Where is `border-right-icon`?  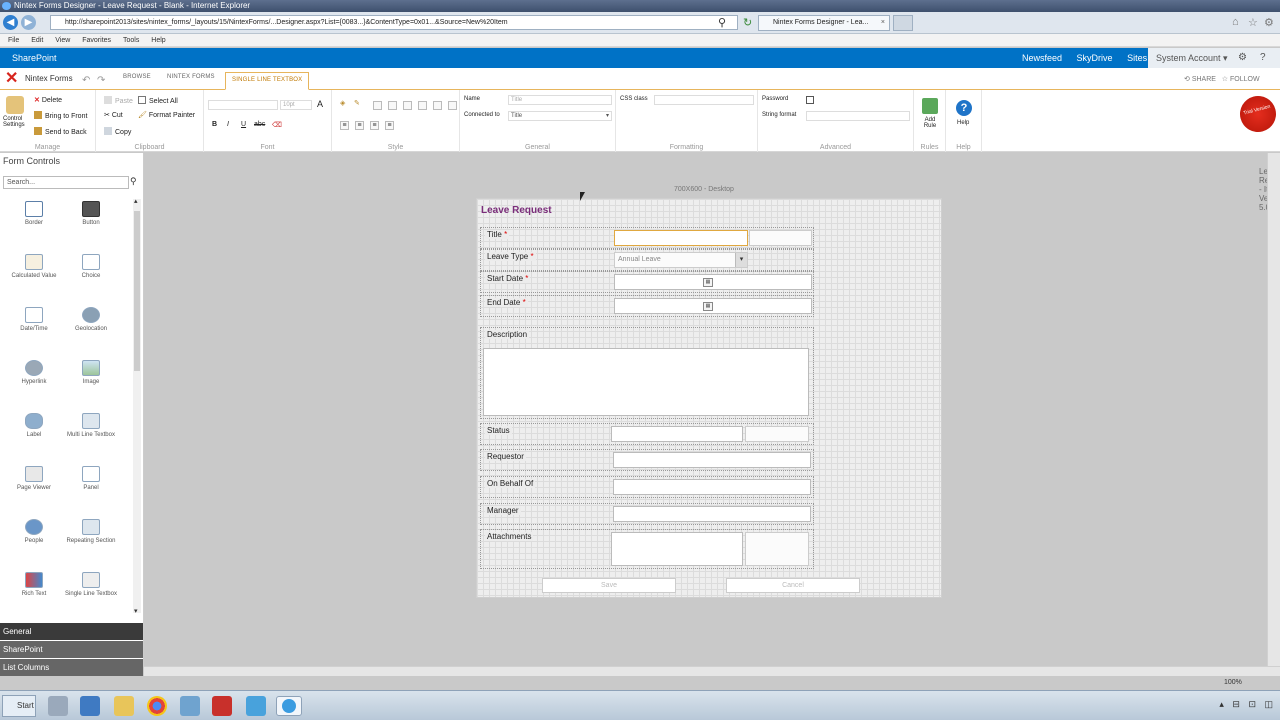 border-right-icon is located at coordinates (452, 105).